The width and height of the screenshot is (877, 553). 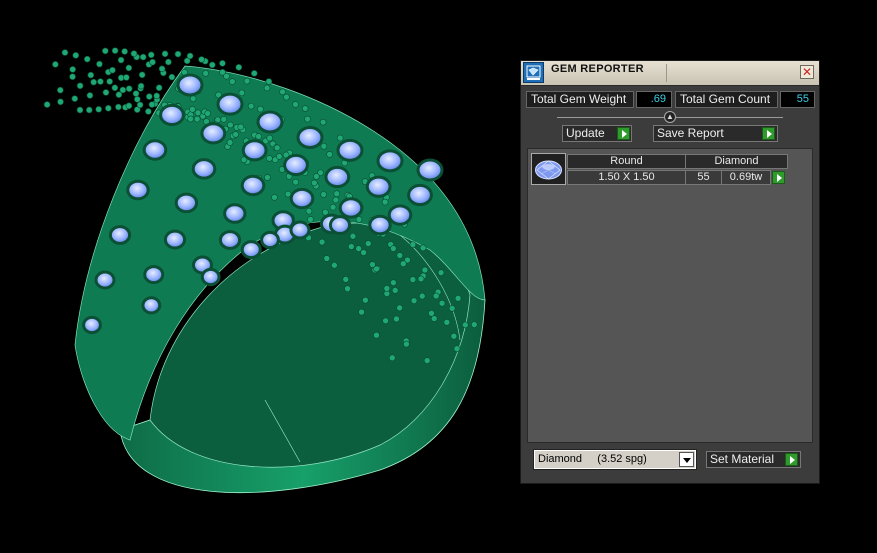 What do you see at coordinates (746, 177) in the screenshot?
I see `gem-weight: 0.69tw` at bounding box center [746, 177].